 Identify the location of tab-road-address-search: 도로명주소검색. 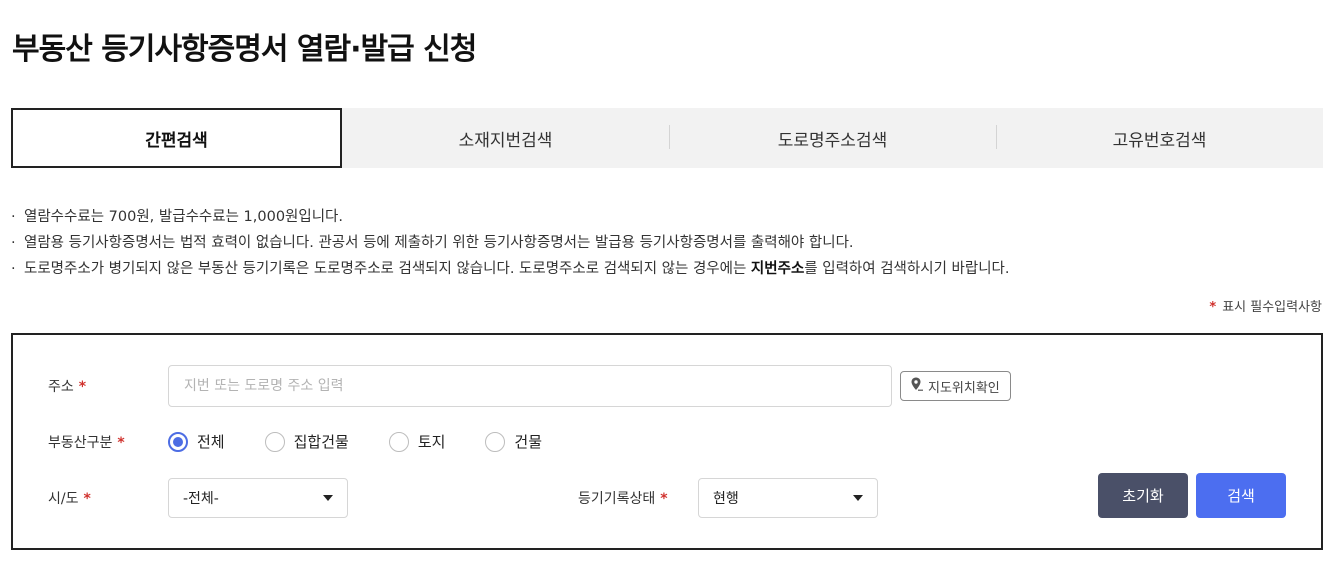
(832, 138).